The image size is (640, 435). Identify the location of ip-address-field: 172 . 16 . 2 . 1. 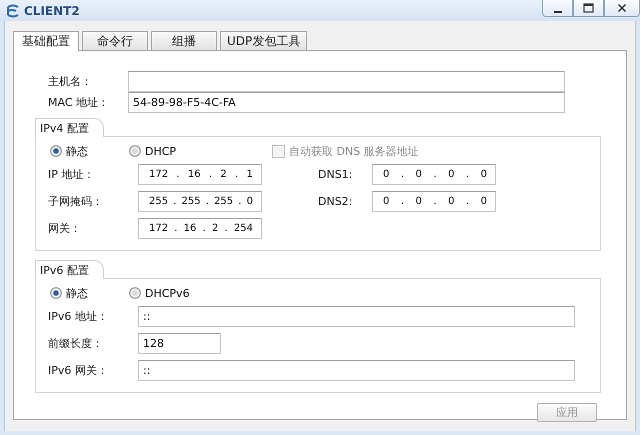
(200, 174).